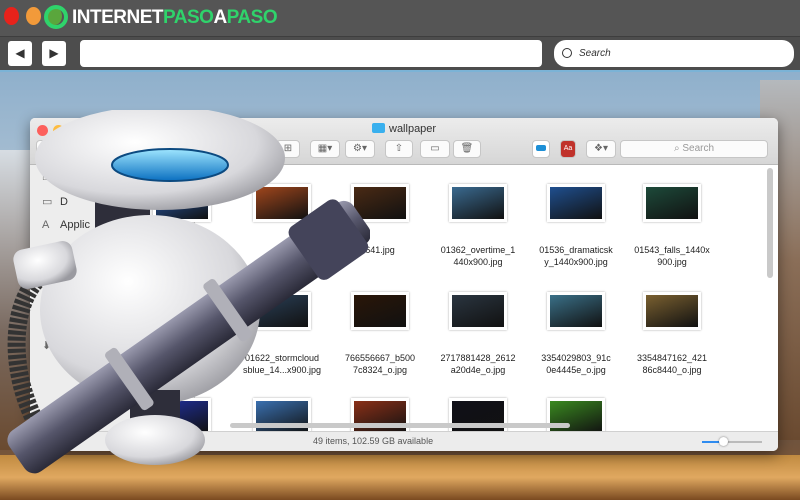 This screenshot has height=500, width=800. I want to click on window-title: wallpaper, so click(404, 129).